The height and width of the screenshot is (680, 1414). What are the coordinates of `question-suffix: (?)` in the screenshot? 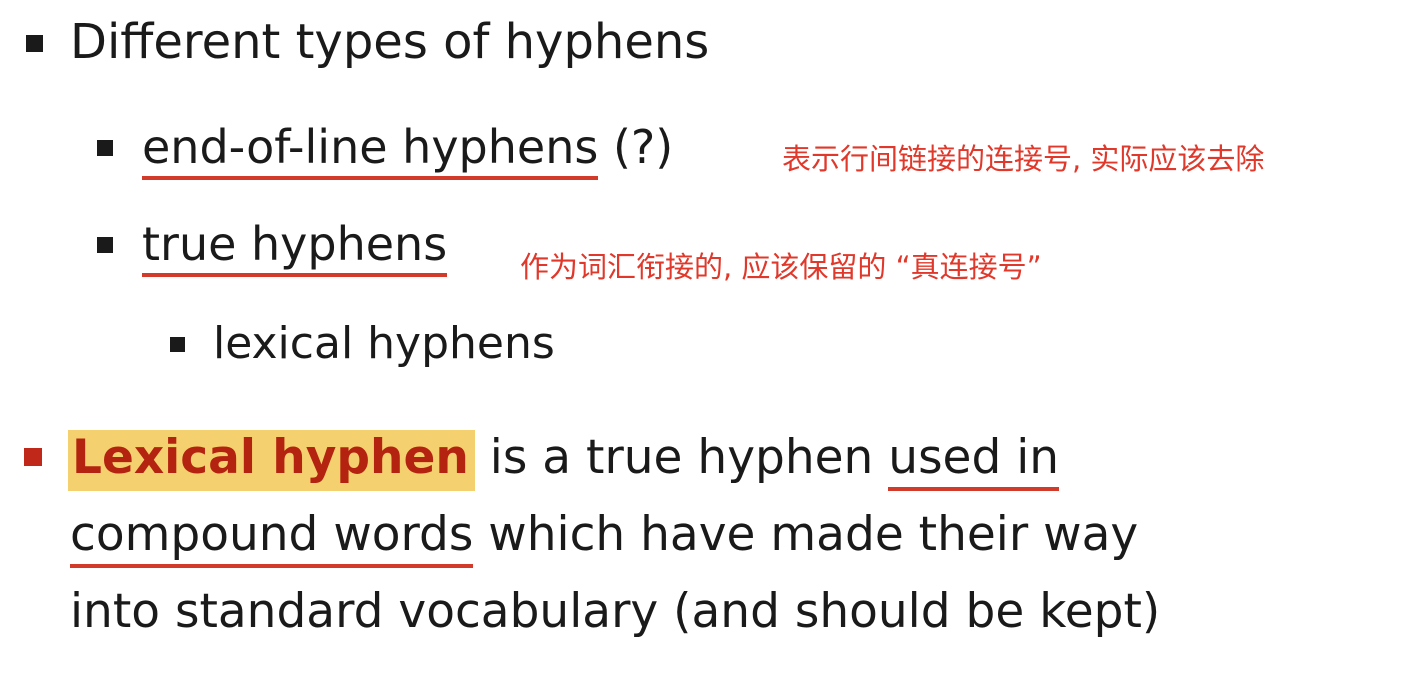 It's located at (636, 147).